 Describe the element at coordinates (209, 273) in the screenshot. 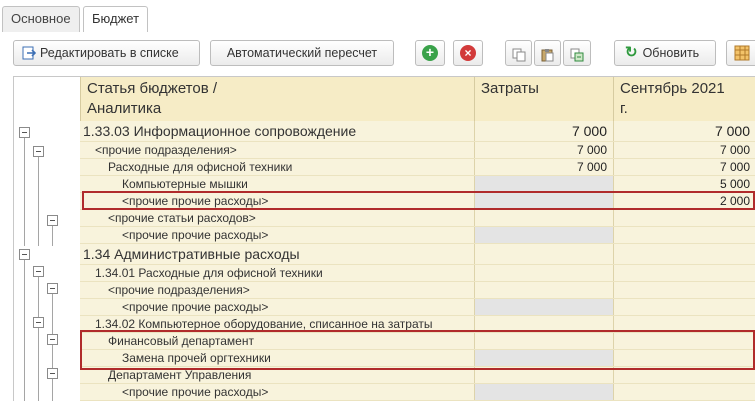

I see `row-article: 1.34.01 Расходные для офисной техники` at that location.